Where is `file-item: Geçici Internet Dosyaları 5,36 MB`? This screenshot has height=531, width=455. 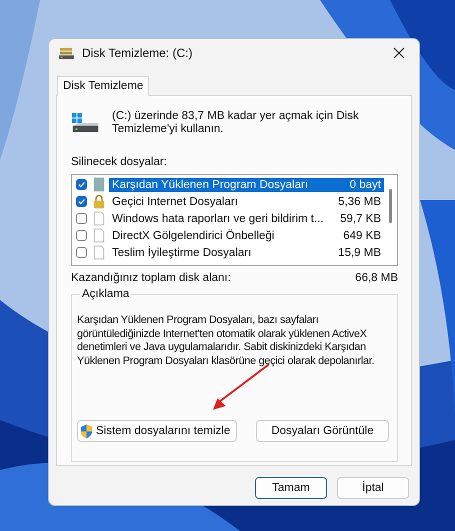
file-item: Geçici Internet Dosyaları 5,36 MB is located at coordinates (246, 201).